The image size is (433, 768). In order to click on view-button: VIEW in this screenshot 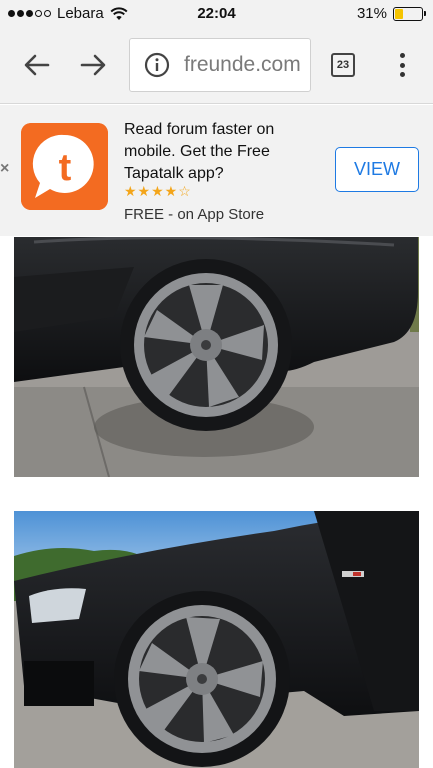, I will do `click(377, 169)`.